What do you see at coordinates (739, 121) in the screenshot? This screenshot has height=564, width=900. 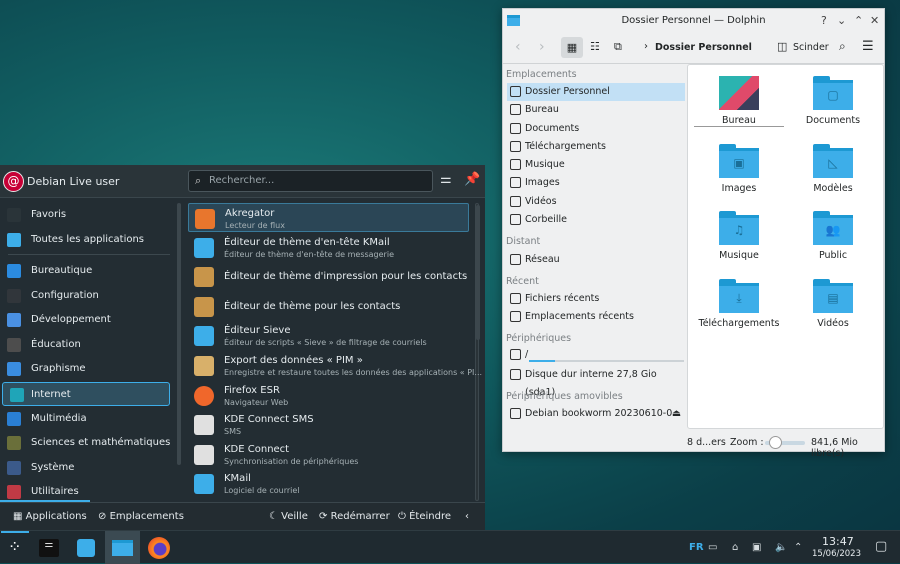 I see `folder-label: Bureau` at bounding box center [739, 121].